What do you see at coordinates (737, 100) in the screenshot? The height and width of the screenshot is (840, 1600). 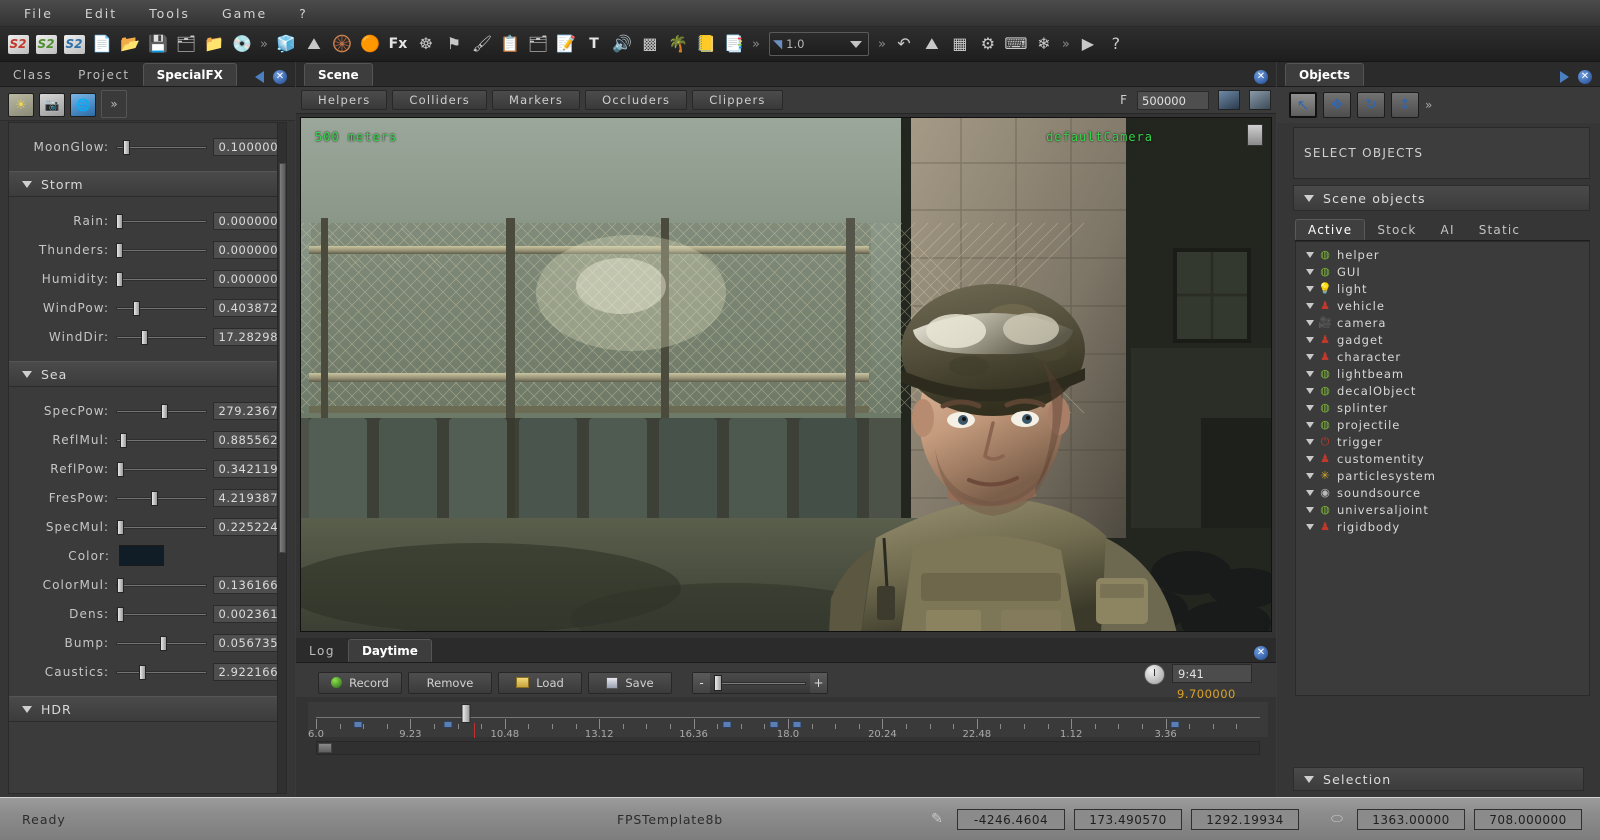 I see `view-button-clippers: Clippers` at bounding box center [737, 100].